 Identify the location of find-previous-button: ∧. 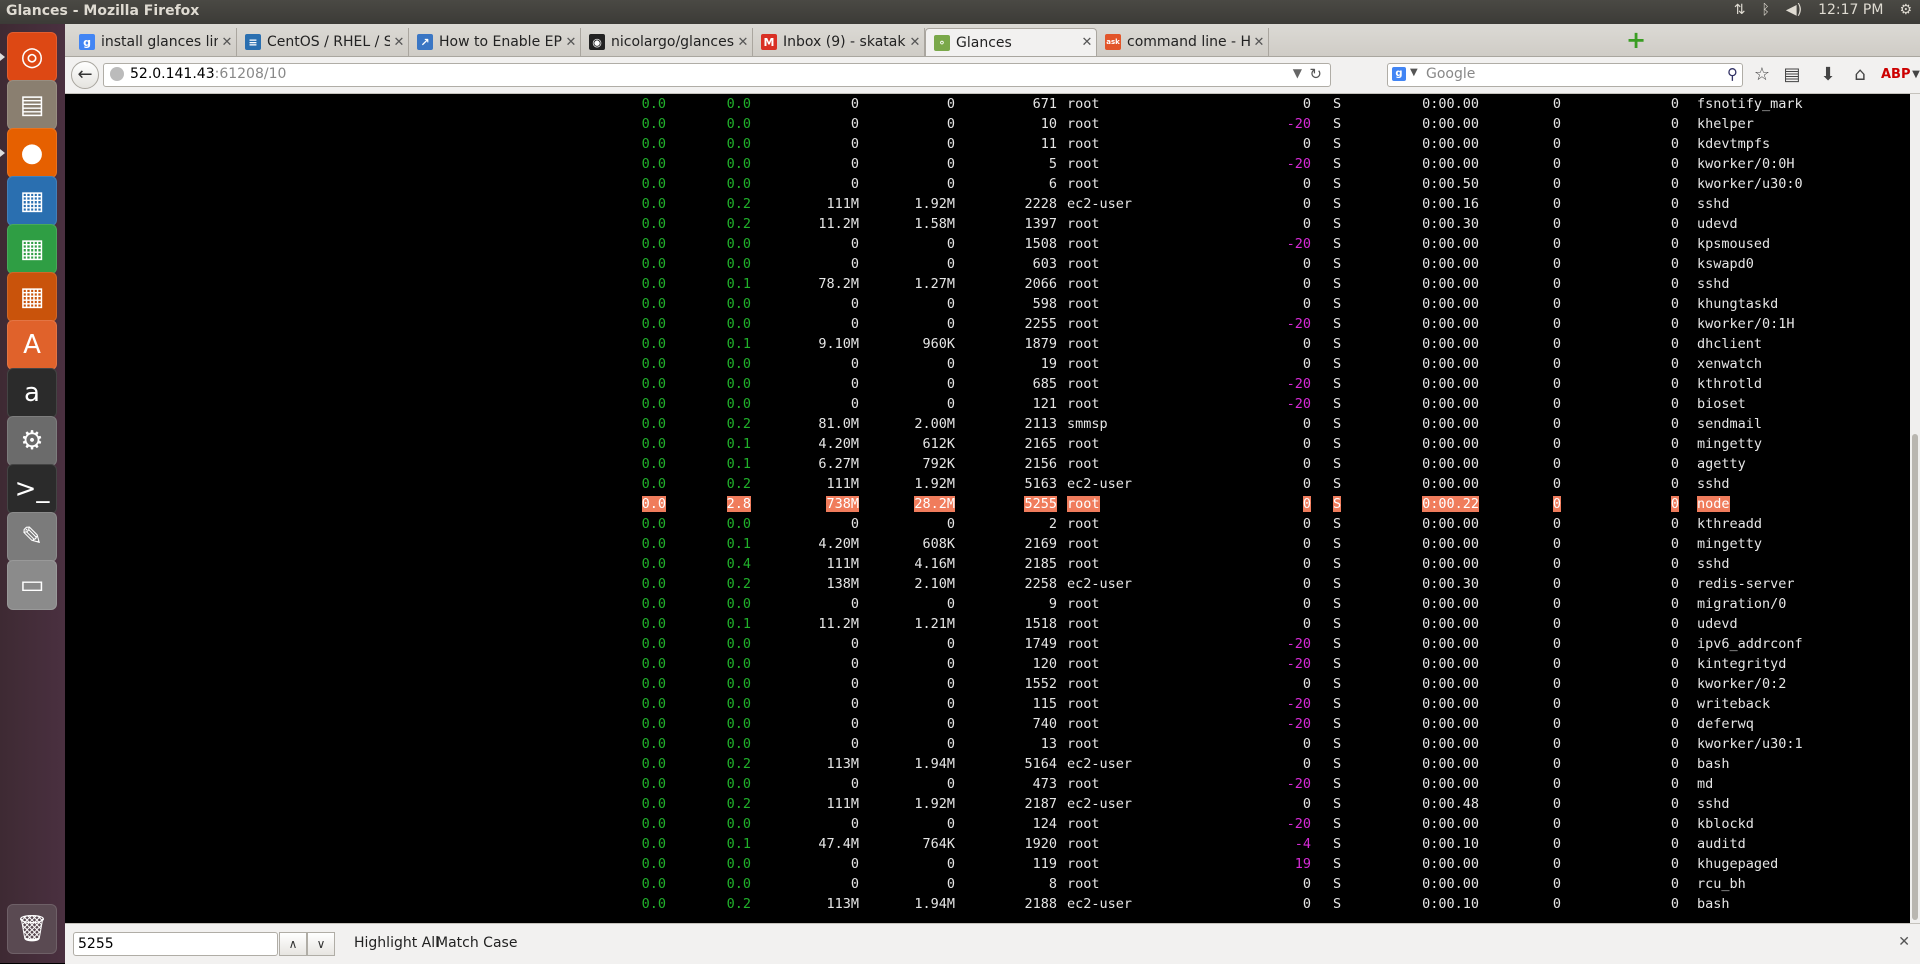
(293, 944).